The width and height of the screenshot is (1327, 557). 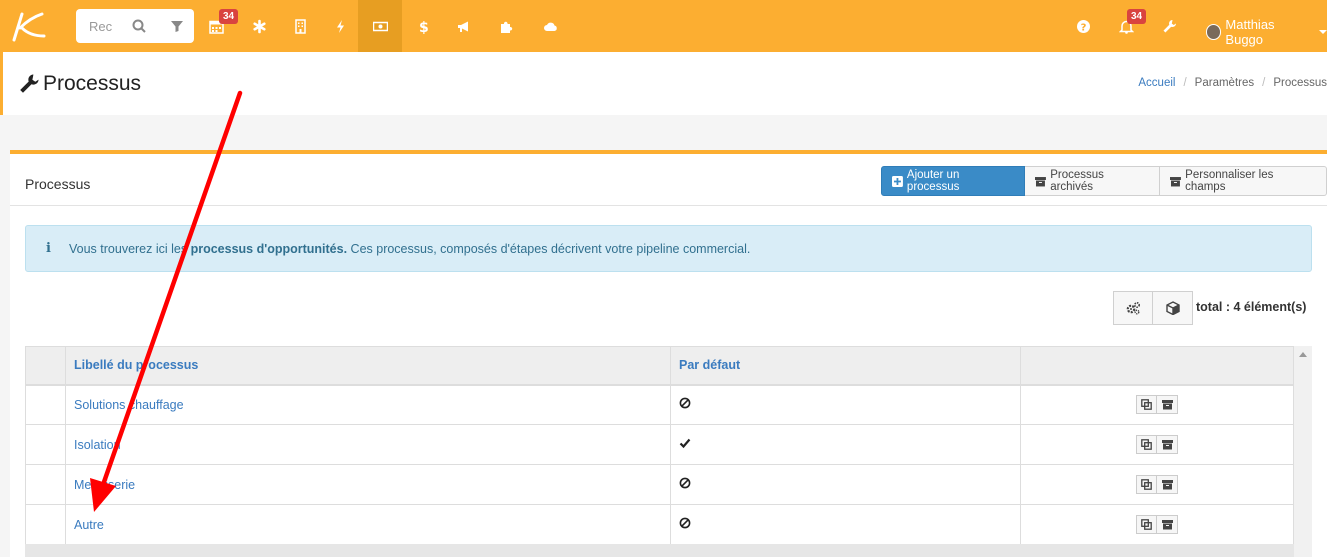 What do you see at coordinates (685, 445) in the screenshot?
I see `check-icon` at bounding box center [685, 445].